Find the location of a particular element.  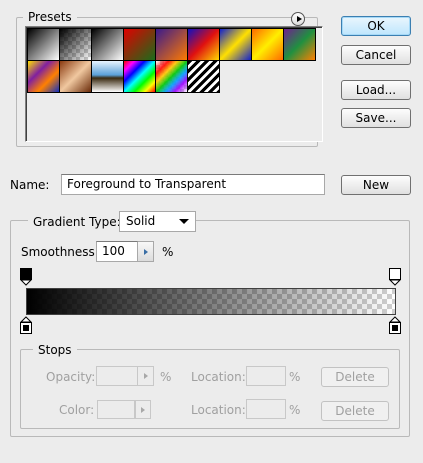

color-location-label: Location: is located at coordinates (218, 410).